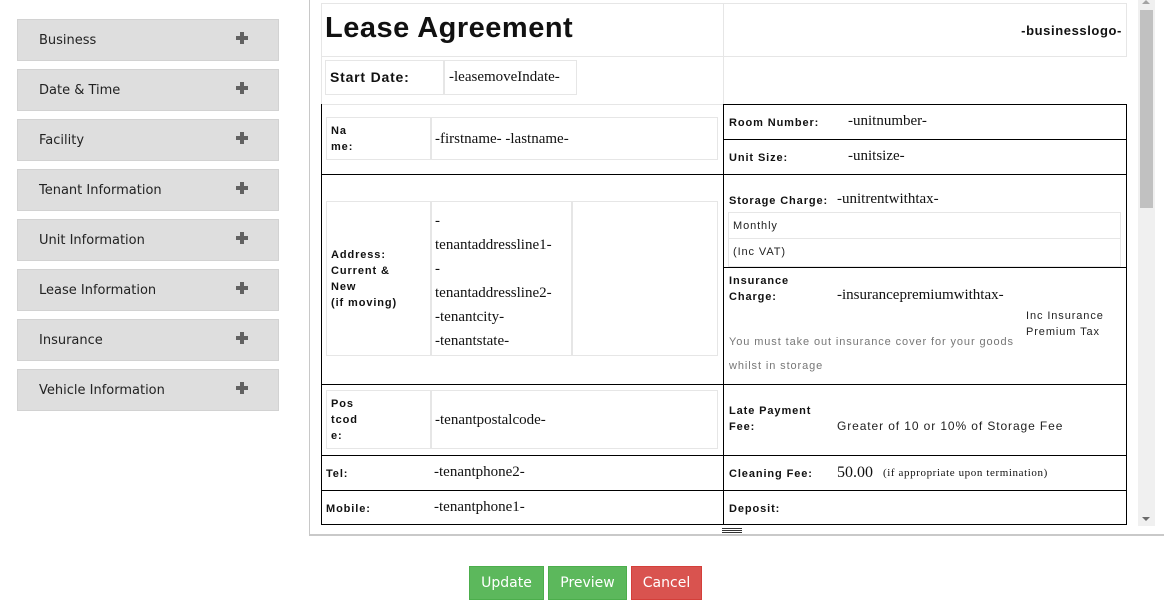 The height and width of the screenshot is (610, 1164). I want to click on scrollbar-thumb, so click(1146, 109).